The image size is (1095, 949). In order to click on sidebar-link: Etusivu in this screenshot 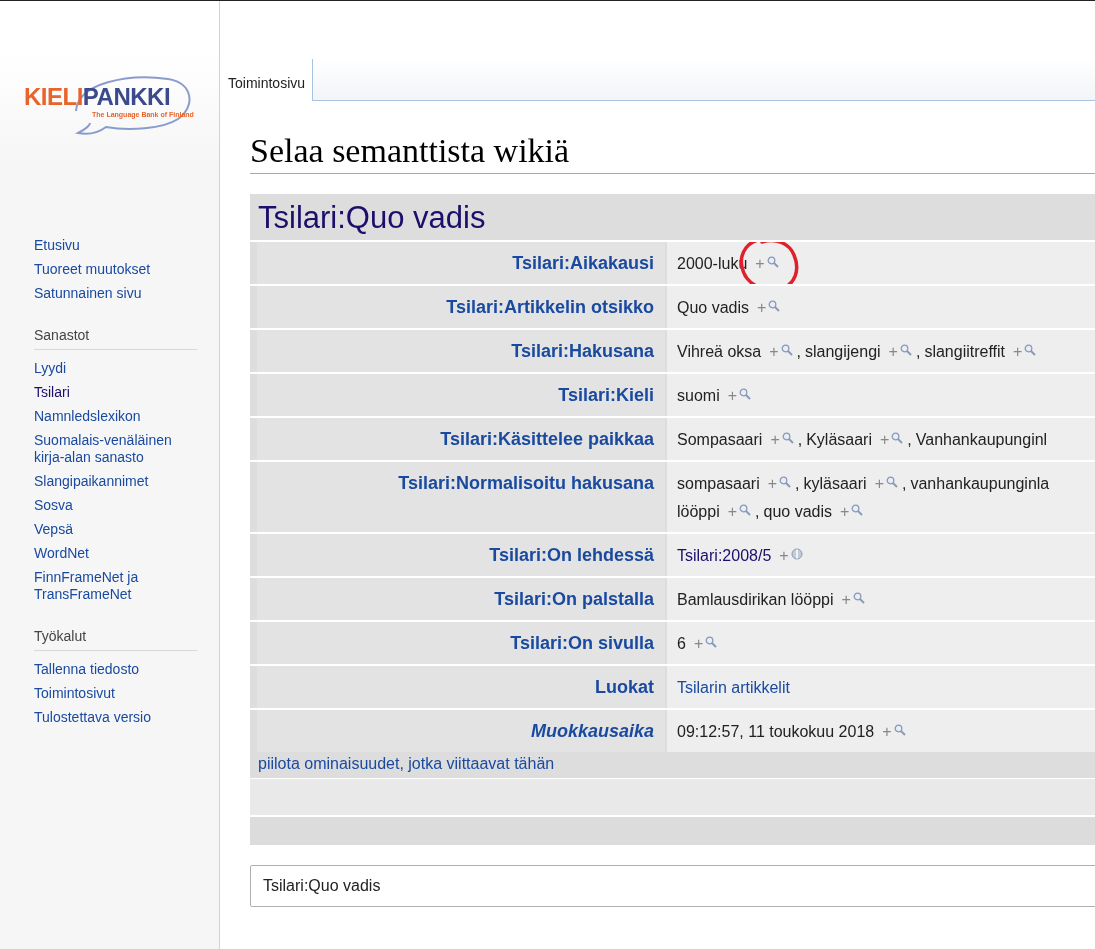, I will do `click(115, 245)`.